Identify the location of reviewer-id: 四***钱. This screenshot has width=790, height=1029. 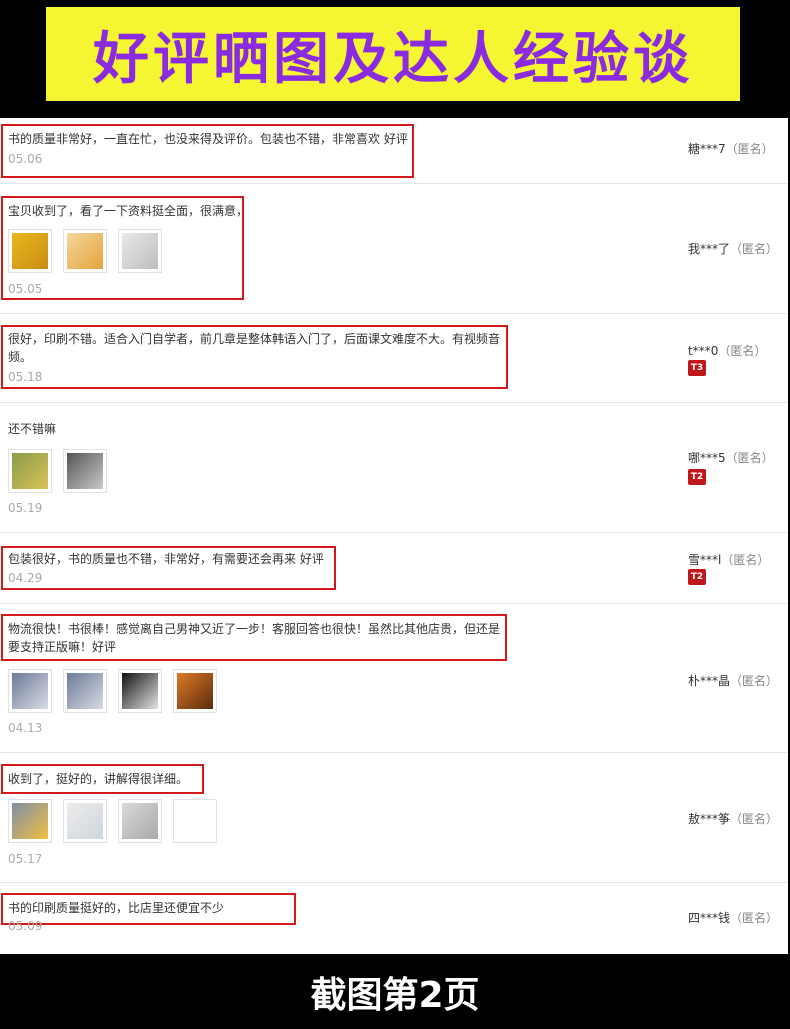
(709, 918).